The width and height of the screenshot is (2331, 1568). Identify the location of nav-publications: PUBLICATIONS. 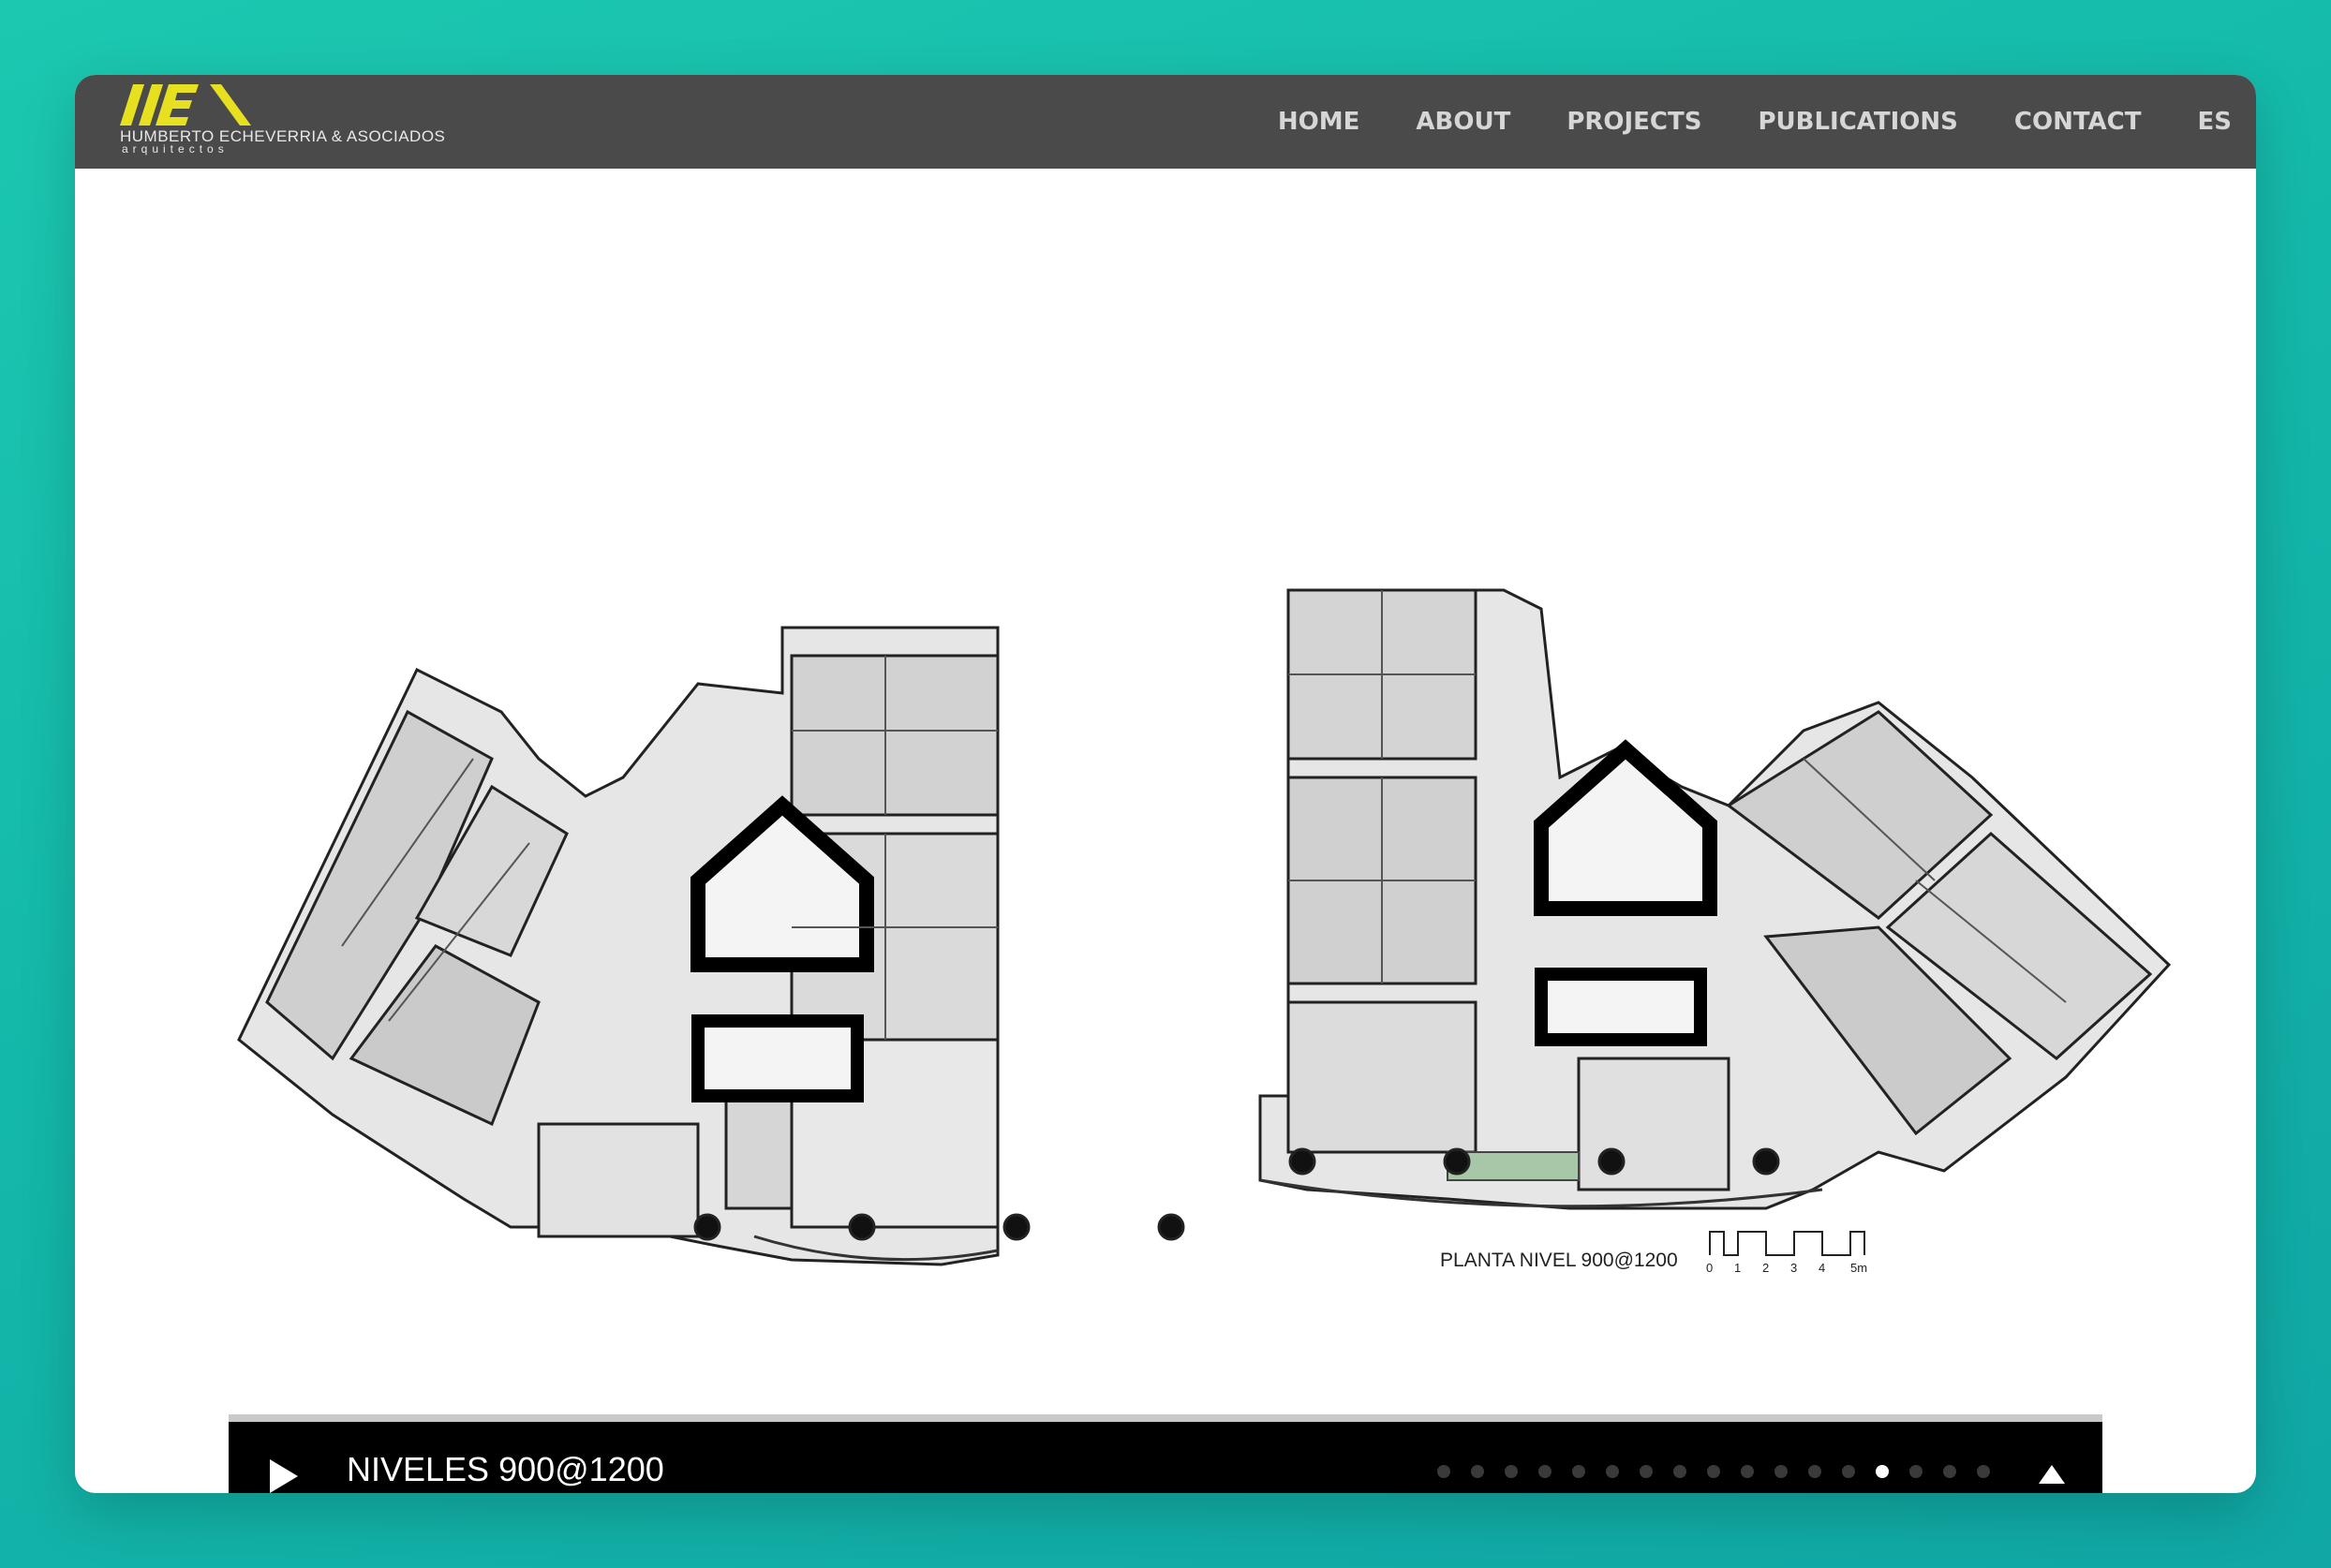
(1857, 122).